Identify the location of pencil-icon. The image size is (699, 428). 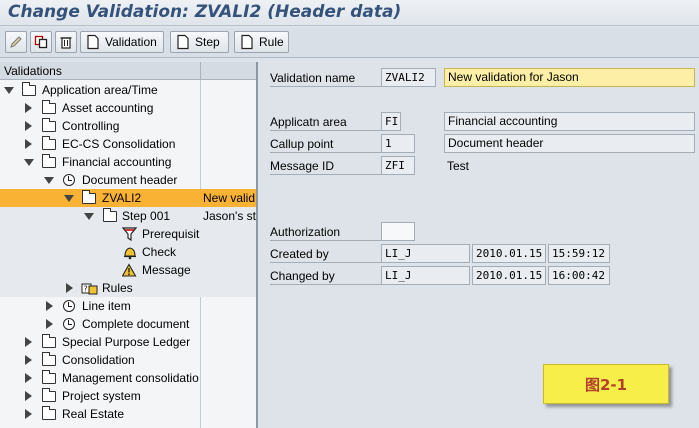
(16, 42).